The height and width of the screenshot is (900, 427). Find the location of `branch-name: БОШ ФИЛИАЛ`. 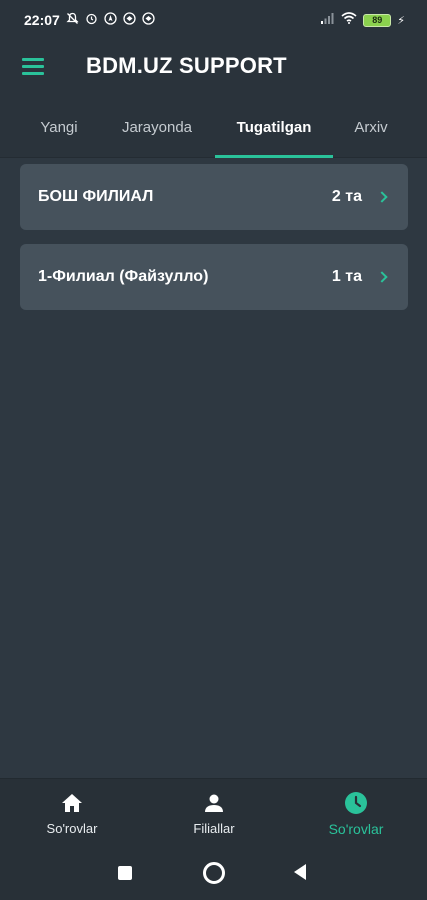

branch-name: БОШ ФИЛИАЛ is located at coordinates (96, 196).